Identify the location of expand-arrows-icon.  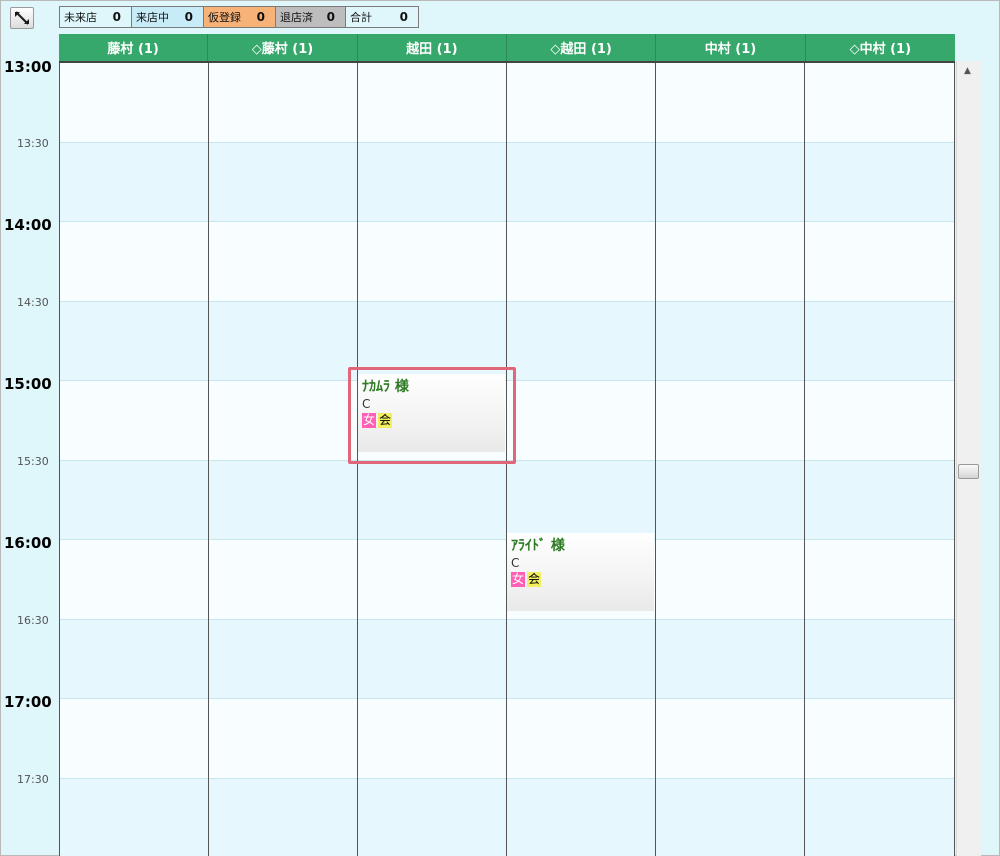
(22, 18).